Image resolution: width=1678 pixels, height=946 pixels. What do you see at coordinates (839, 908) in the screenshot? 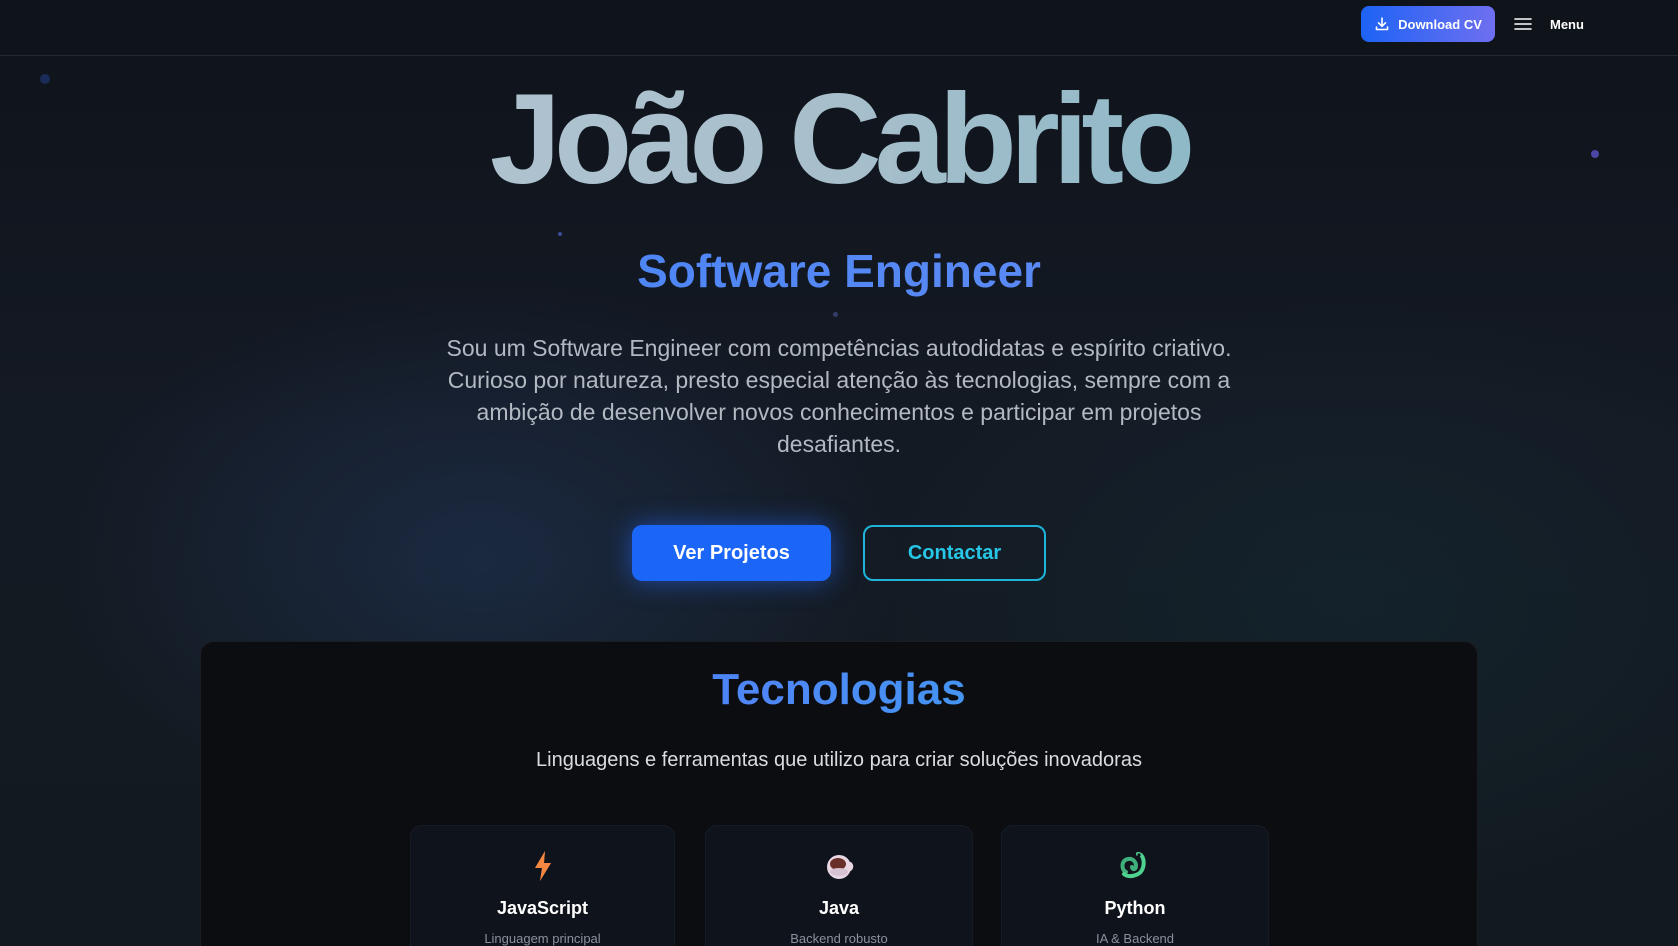
I see `tech-name: Java` at bounding box center [839, 908].